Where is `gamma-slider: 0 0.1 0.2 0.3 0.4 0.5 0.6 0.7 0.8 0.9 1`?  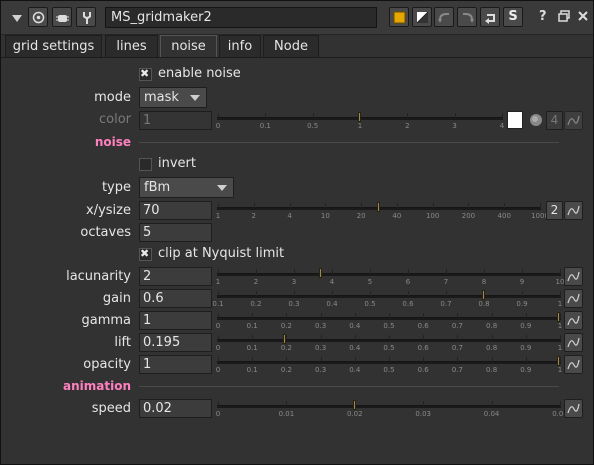
gamma-slider: 0 0.1 0.2 0.3 0.4 0.5 0.6 0.7 0.8 0.9 1 is located at coordinates (389, 321).